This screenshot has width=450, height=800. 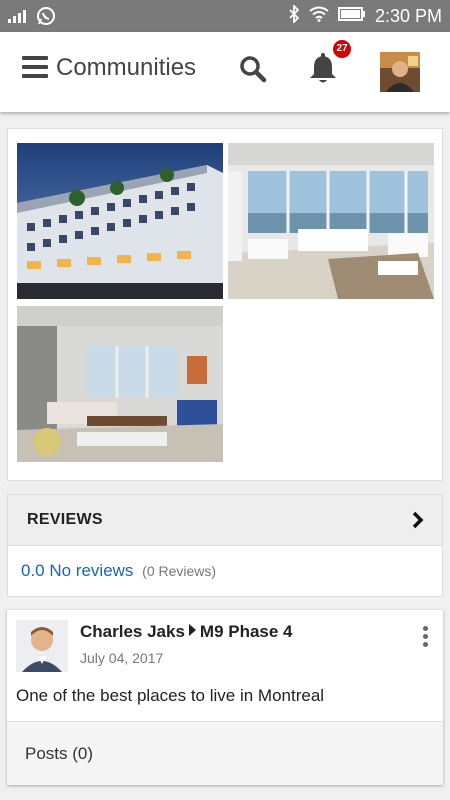 I want to click on review-count: (0 Reviews), so click(x=179, y=571).